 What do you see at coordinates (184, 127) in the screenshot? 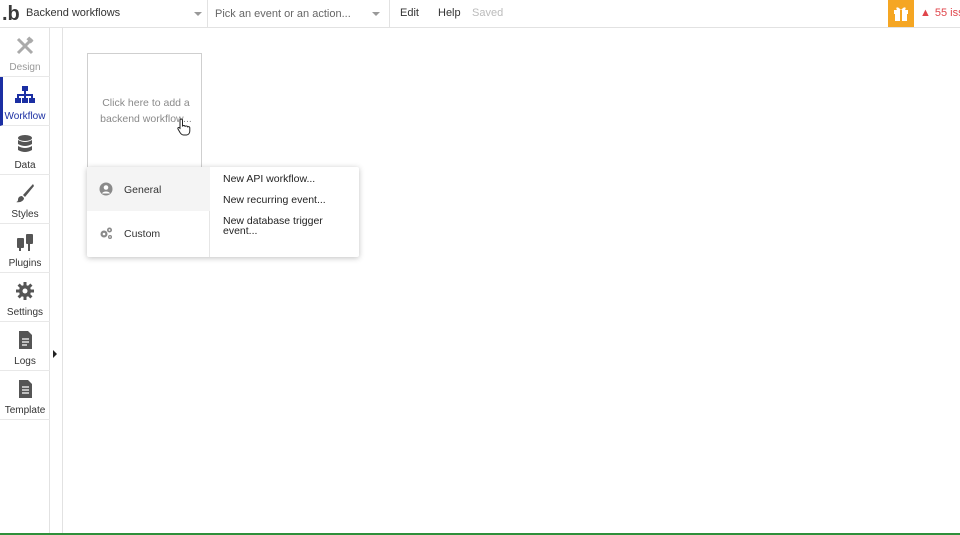
I see `hand-cursor-icon` at bounding box center [184, 127].